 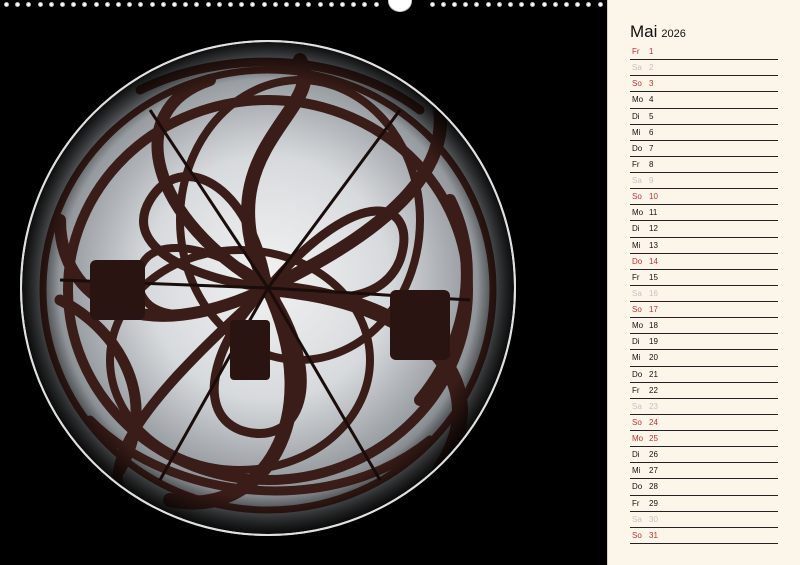 What do you see at coordinates (704, 455) in the screenshot?
I see `calendar-day-row: Di 26` at bounding box center [704, 455].